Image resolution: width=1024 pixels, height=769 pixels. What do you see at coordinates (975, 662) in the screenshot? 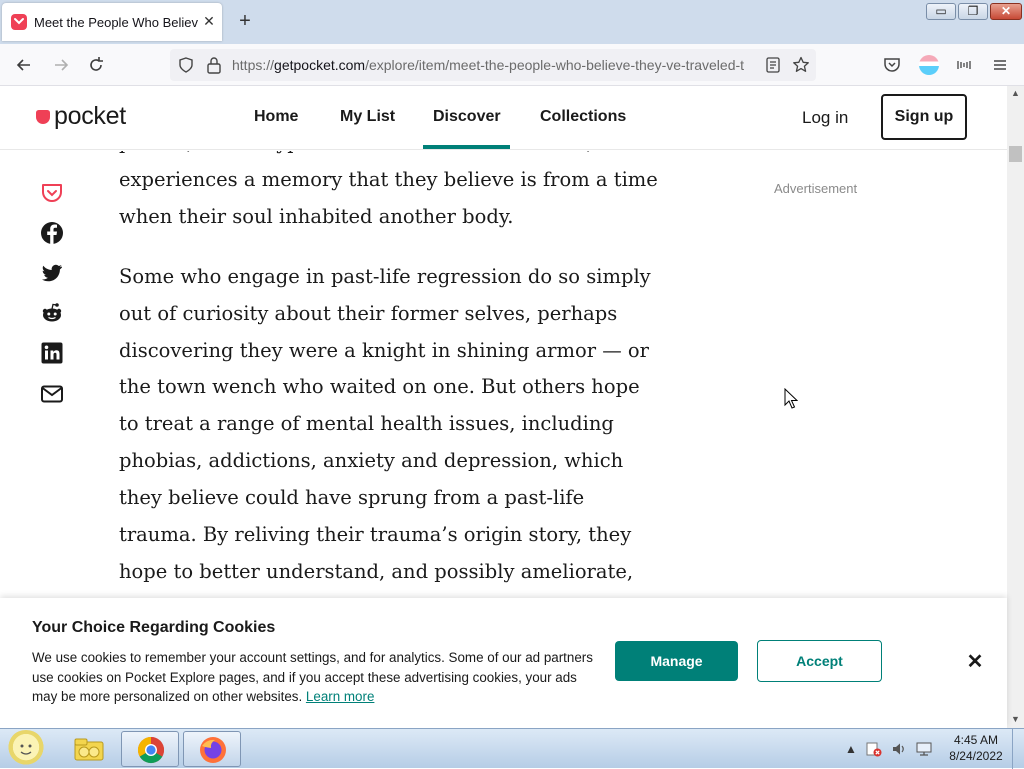
I see `cookie-close-icon: ✕` at bounding box center [975, 662].